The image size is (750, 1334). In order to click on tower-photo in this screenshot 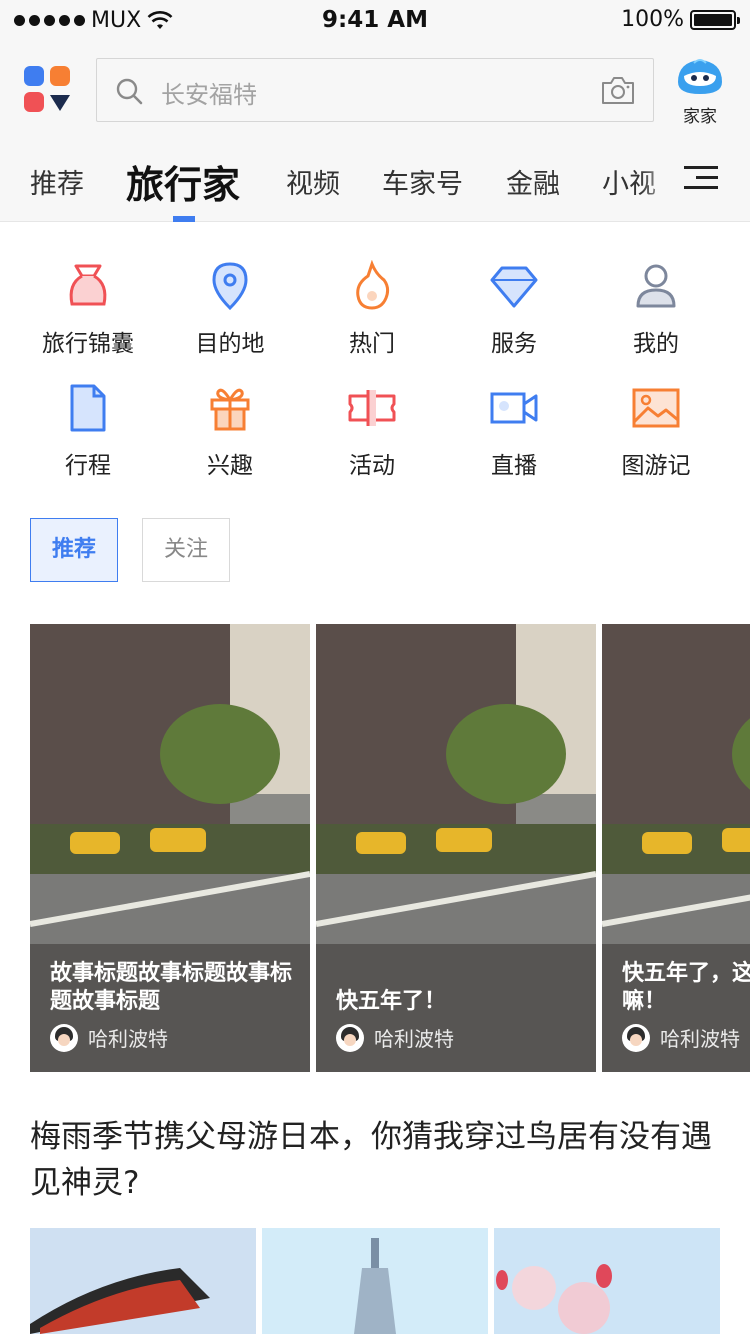, I will do `click(375, 1281)`.